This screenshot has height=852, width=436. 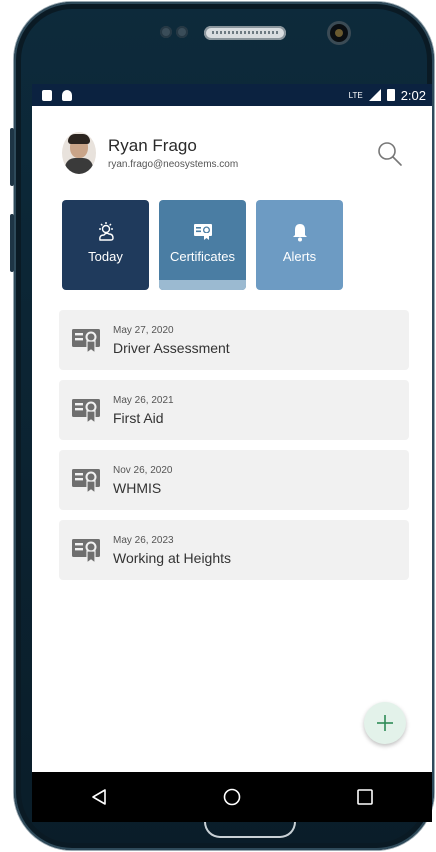 I want to click on tile-certificates: Certificates, so click(x=202, y=245).